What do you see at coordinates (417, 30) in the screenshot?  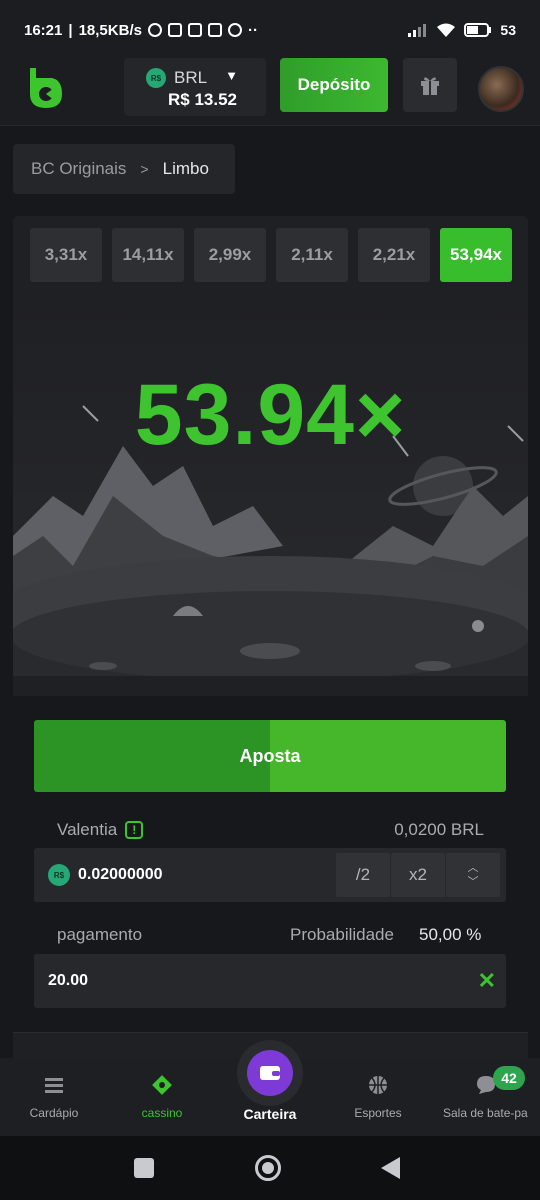 I see `signal-icon` at bounding box center [417, 30].